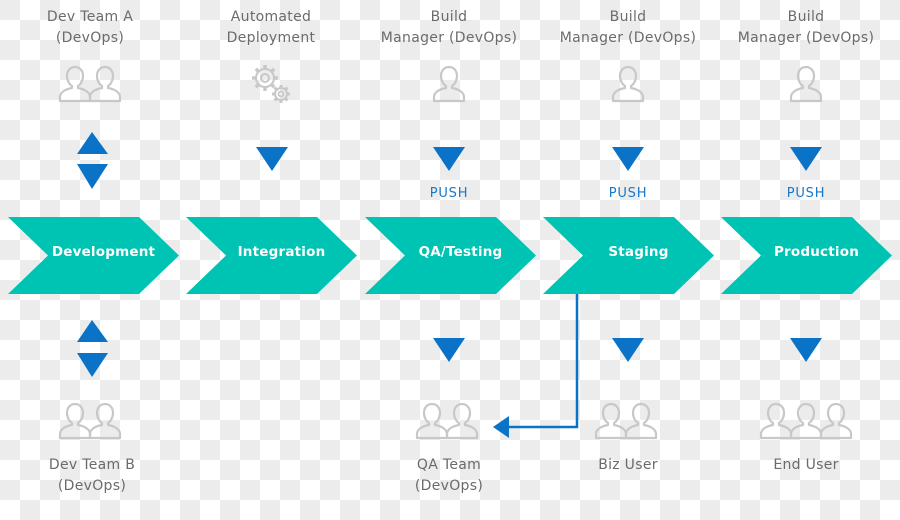  What do you see at coordinates (501, 427) in the screenshot?
I see `left-arrowhead-icon` at bounding box center [501, 427].